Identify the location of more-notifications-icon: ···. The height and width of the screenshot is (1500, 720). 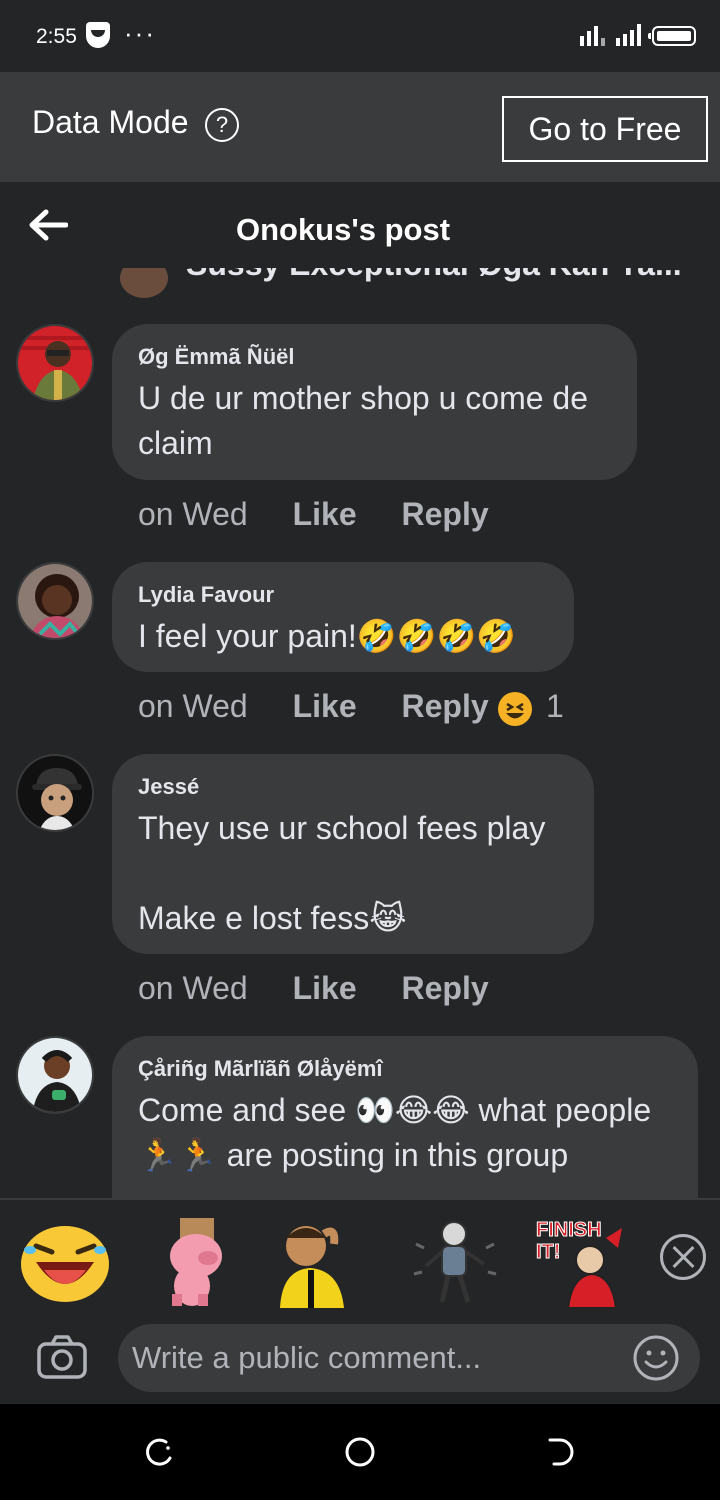
(140, 33).